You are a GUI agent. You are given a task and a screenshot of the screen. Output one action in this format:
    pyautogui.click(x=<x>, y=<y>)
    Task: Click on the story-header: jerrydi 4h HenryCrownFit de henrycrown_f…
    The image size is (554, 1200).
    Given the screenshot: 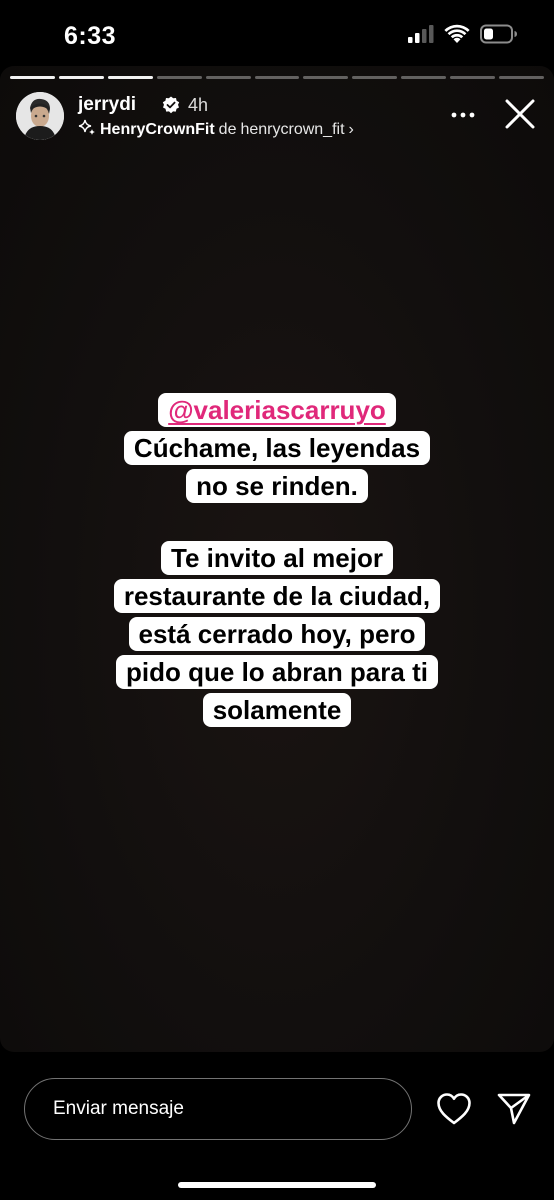 What is the action you would take?
    pyautogui.click(x=277, y=118)
    